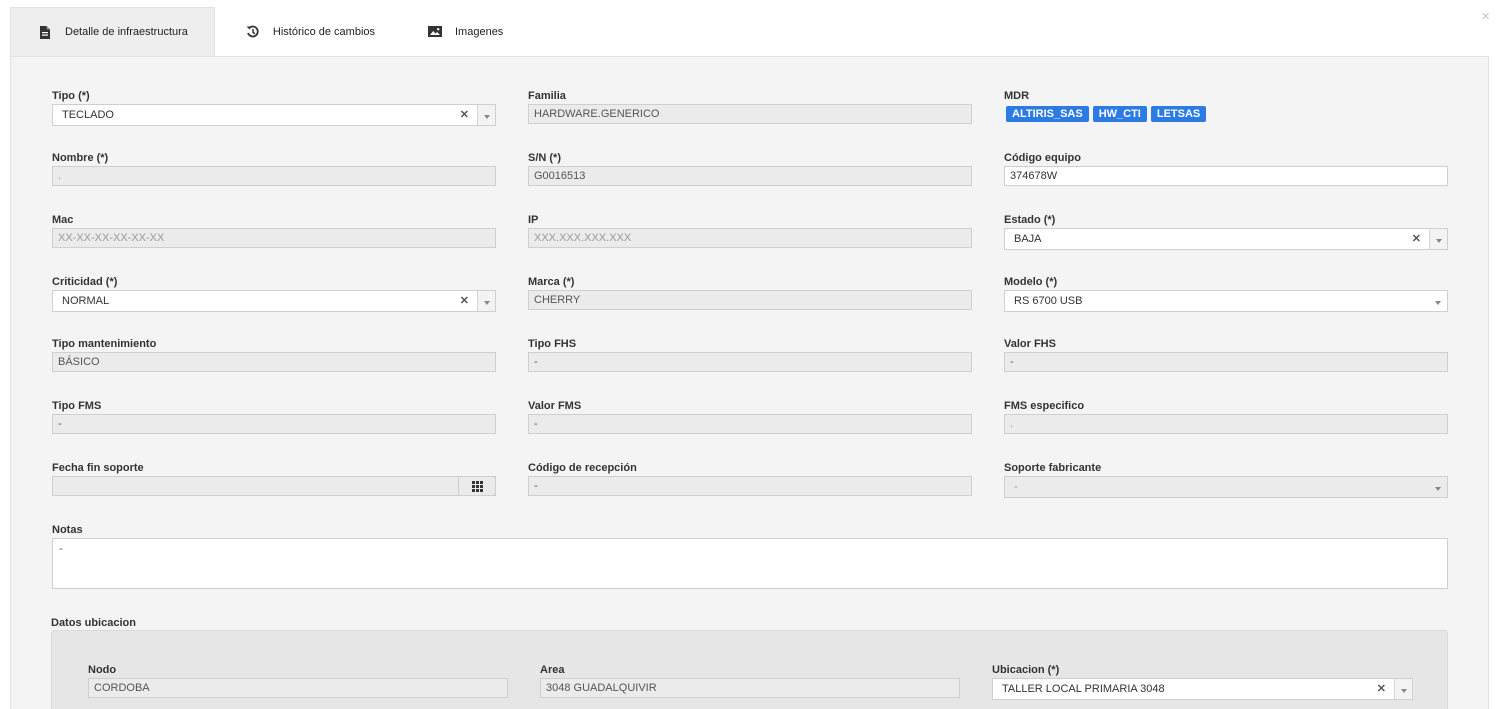 The height and width of the screenshot is (709, 1506). Describe the element at coordinates (1030, 344) in the screenshot. I see `field-label: Valor FHS` at that location.